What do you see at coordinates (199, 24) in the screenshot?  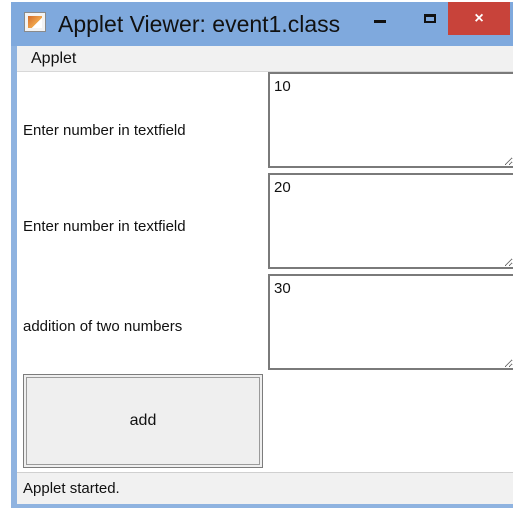 I see `window-title: Applet Viewer: event1.class` at bounding box center [199, 24].